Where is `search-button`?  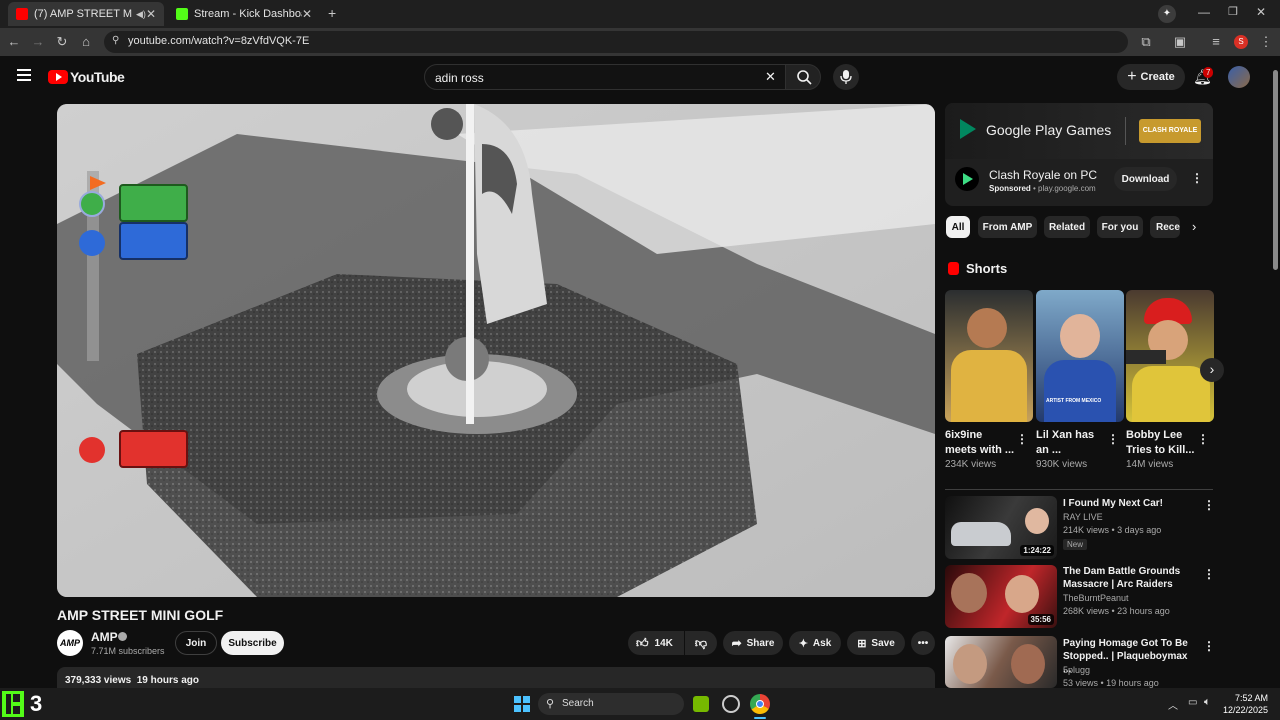 search-button is located at coordinates (803, 77).